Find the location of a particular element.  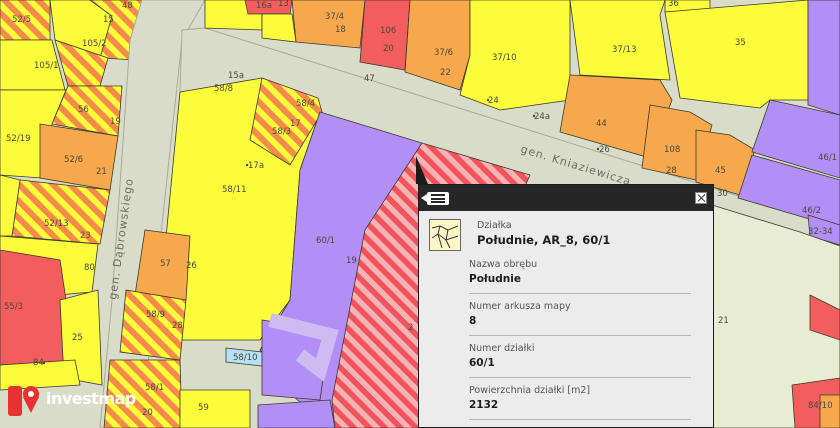

parcel-label: 52/5 is located at coordinates (21, 20).